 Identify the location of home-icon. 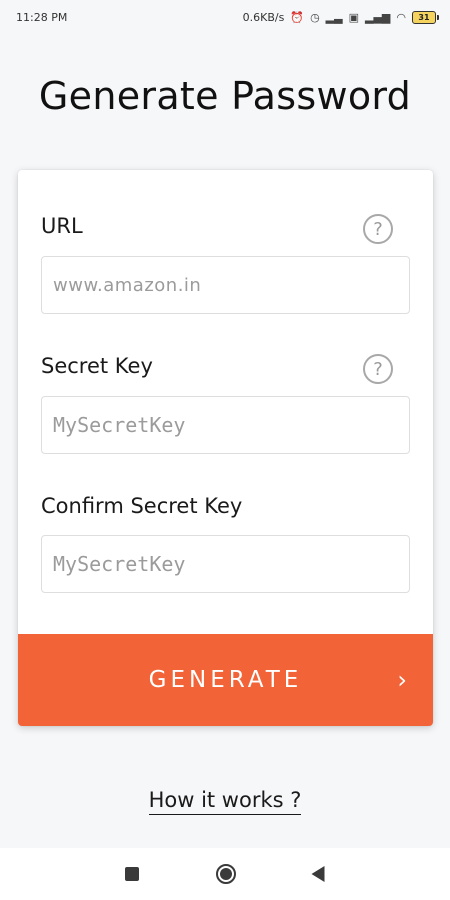
(226, 874).